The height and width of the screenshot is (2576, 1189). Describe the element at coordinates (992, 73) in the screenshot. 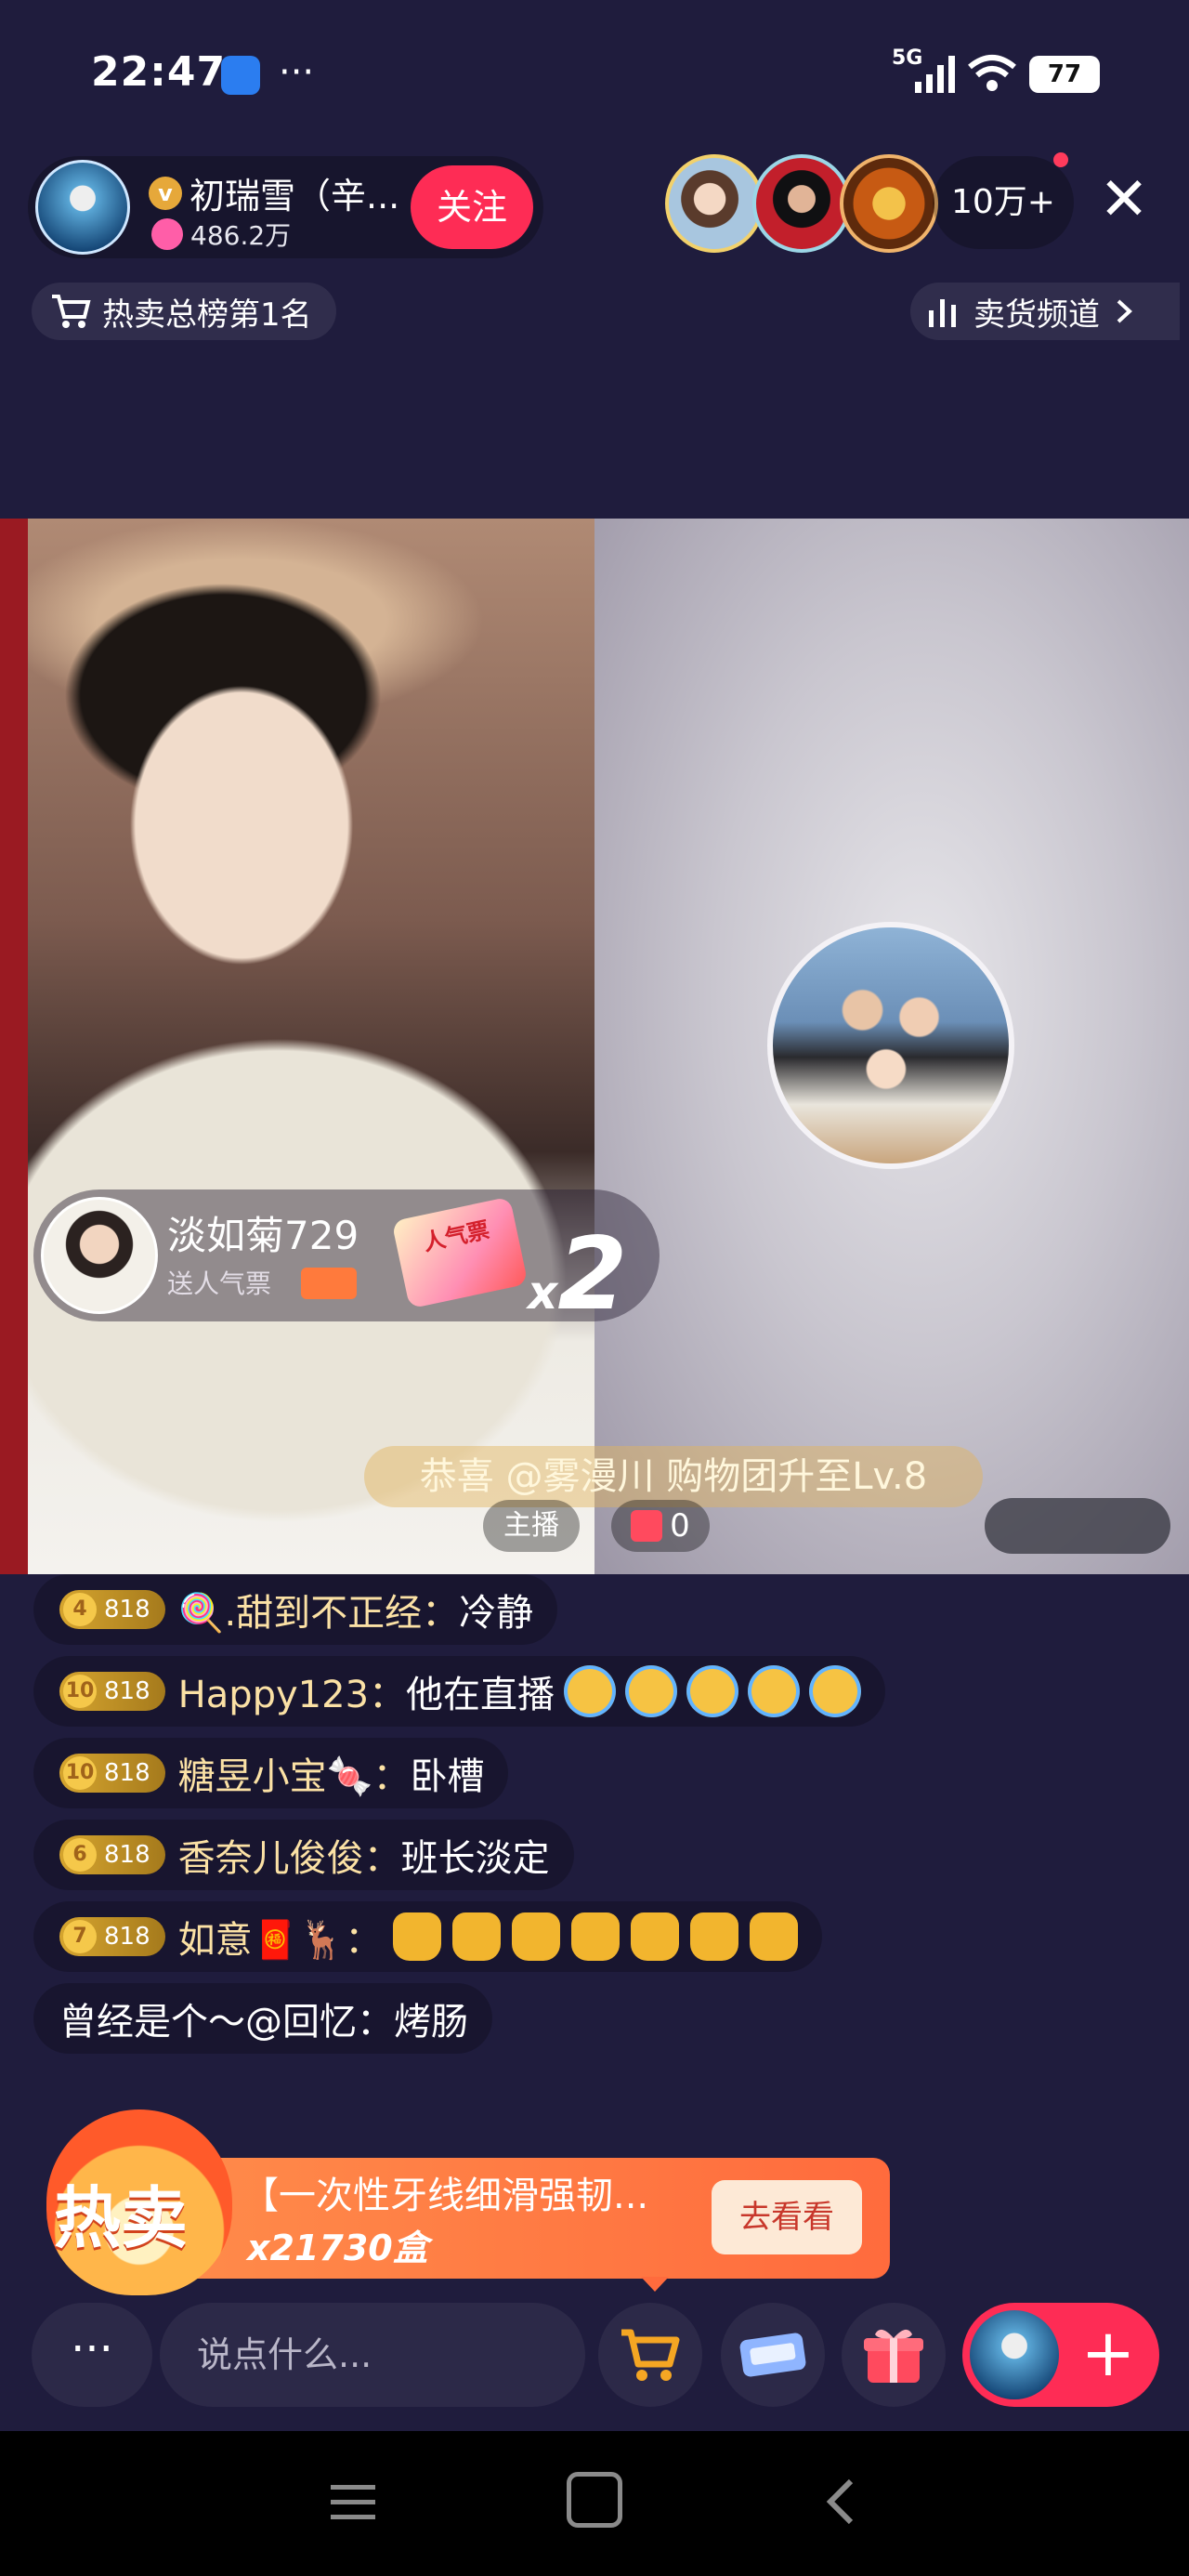

I see `wifi-icon` at that location.